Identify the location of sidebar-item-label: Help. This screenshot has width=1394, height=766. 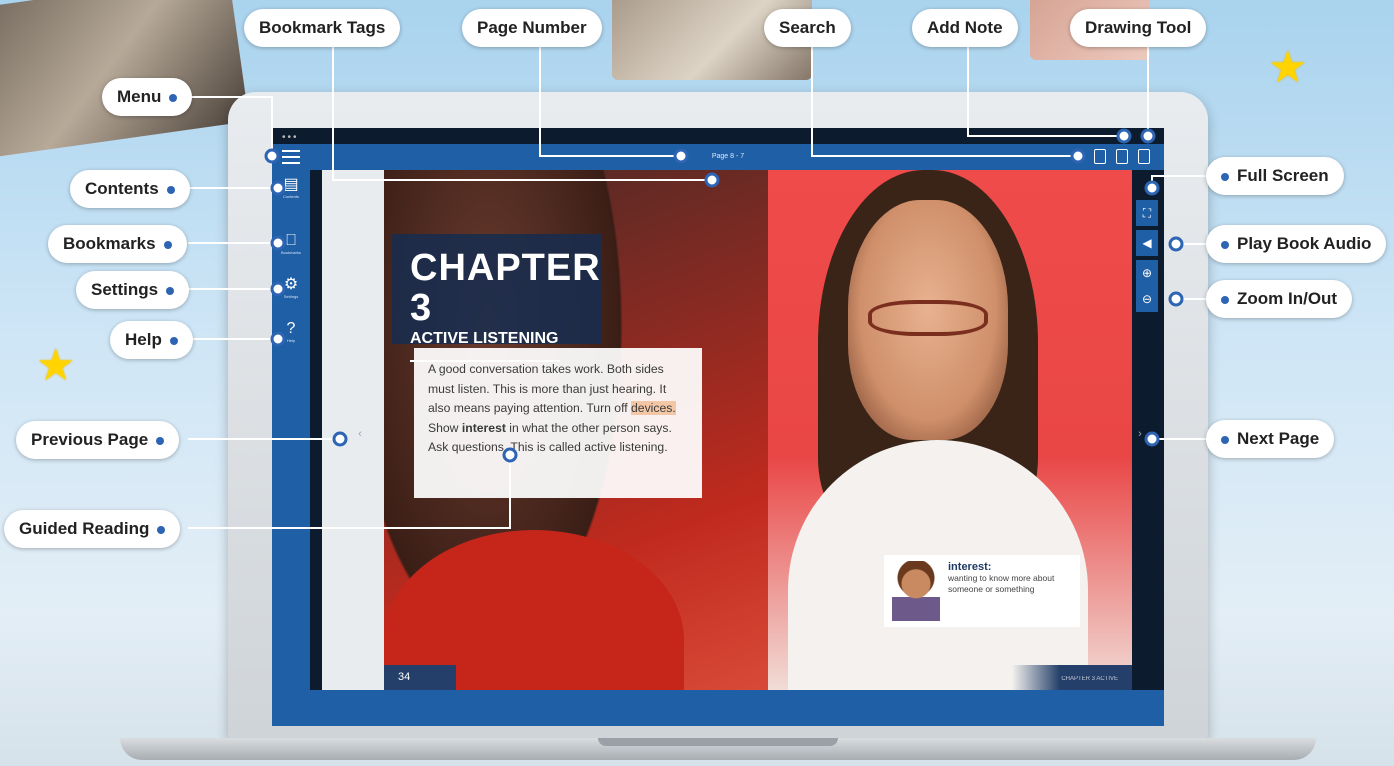
(291, 340).